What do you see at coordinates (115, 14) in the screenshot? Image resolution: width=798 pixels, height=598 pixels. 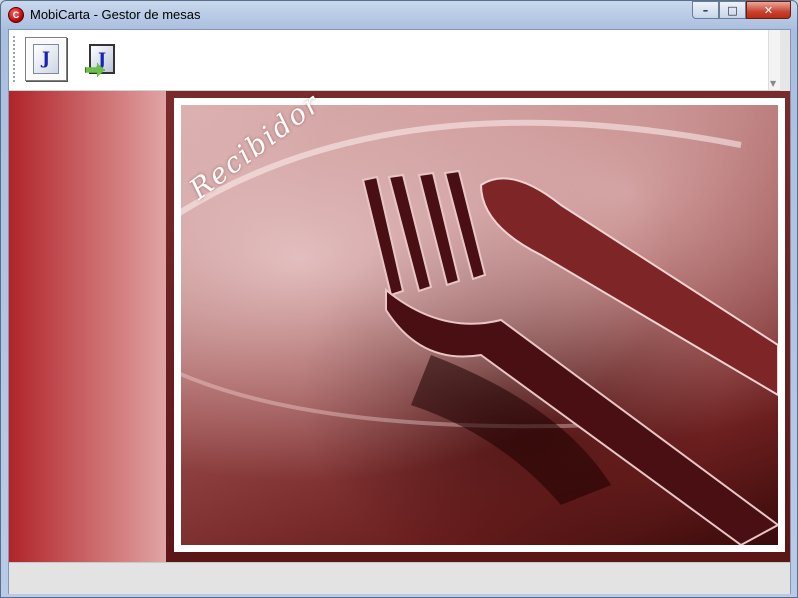 I see `window-title: MobiCarta - Gestor de mesas` at bounding box center [115, 14].